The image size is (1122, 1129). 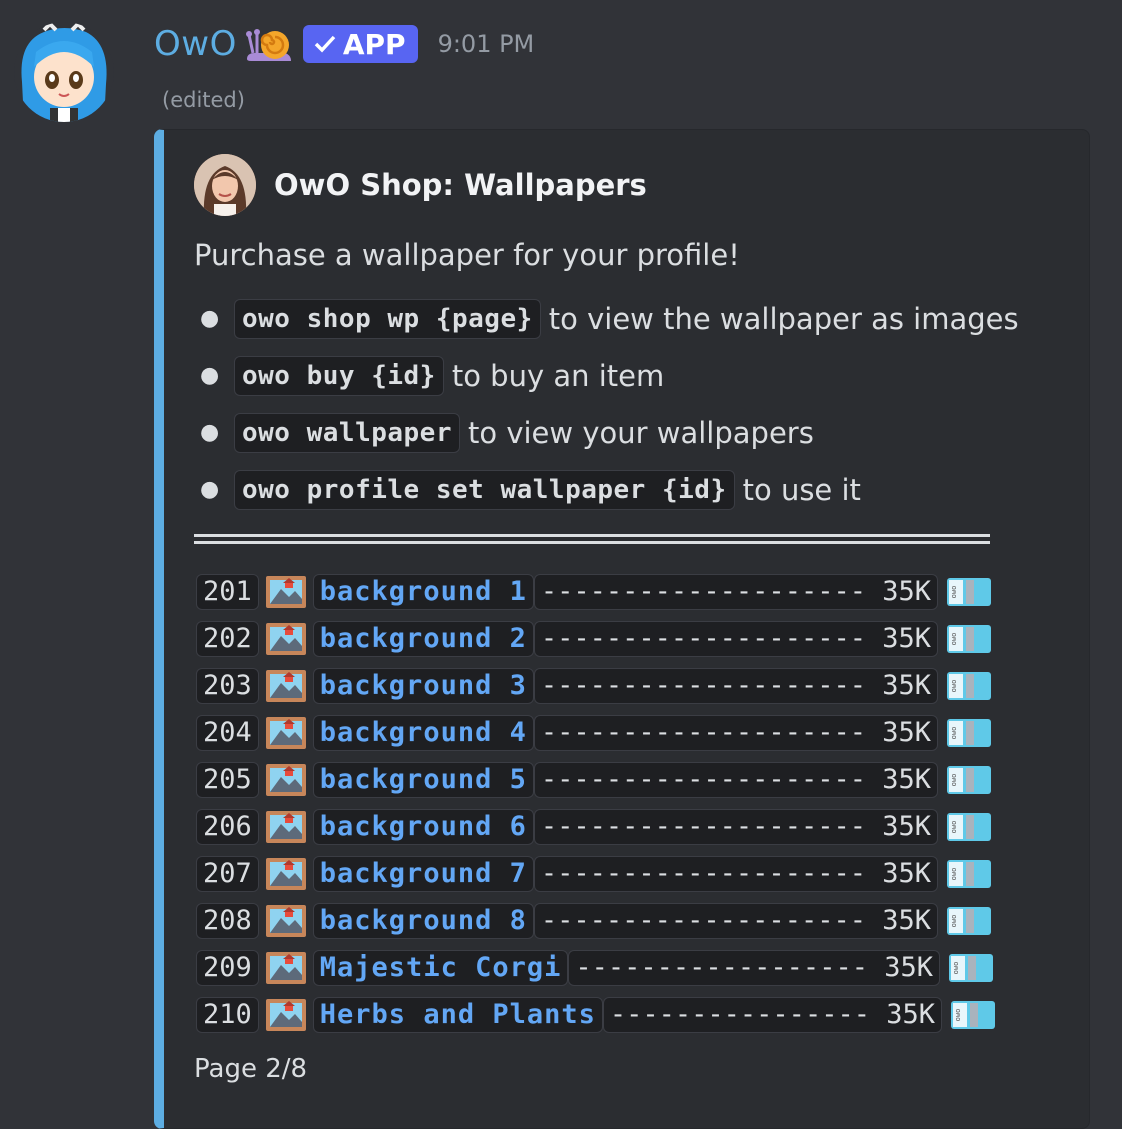 I want to click on inline-code: owo shop wp {page}, so click(x=387, y=318).